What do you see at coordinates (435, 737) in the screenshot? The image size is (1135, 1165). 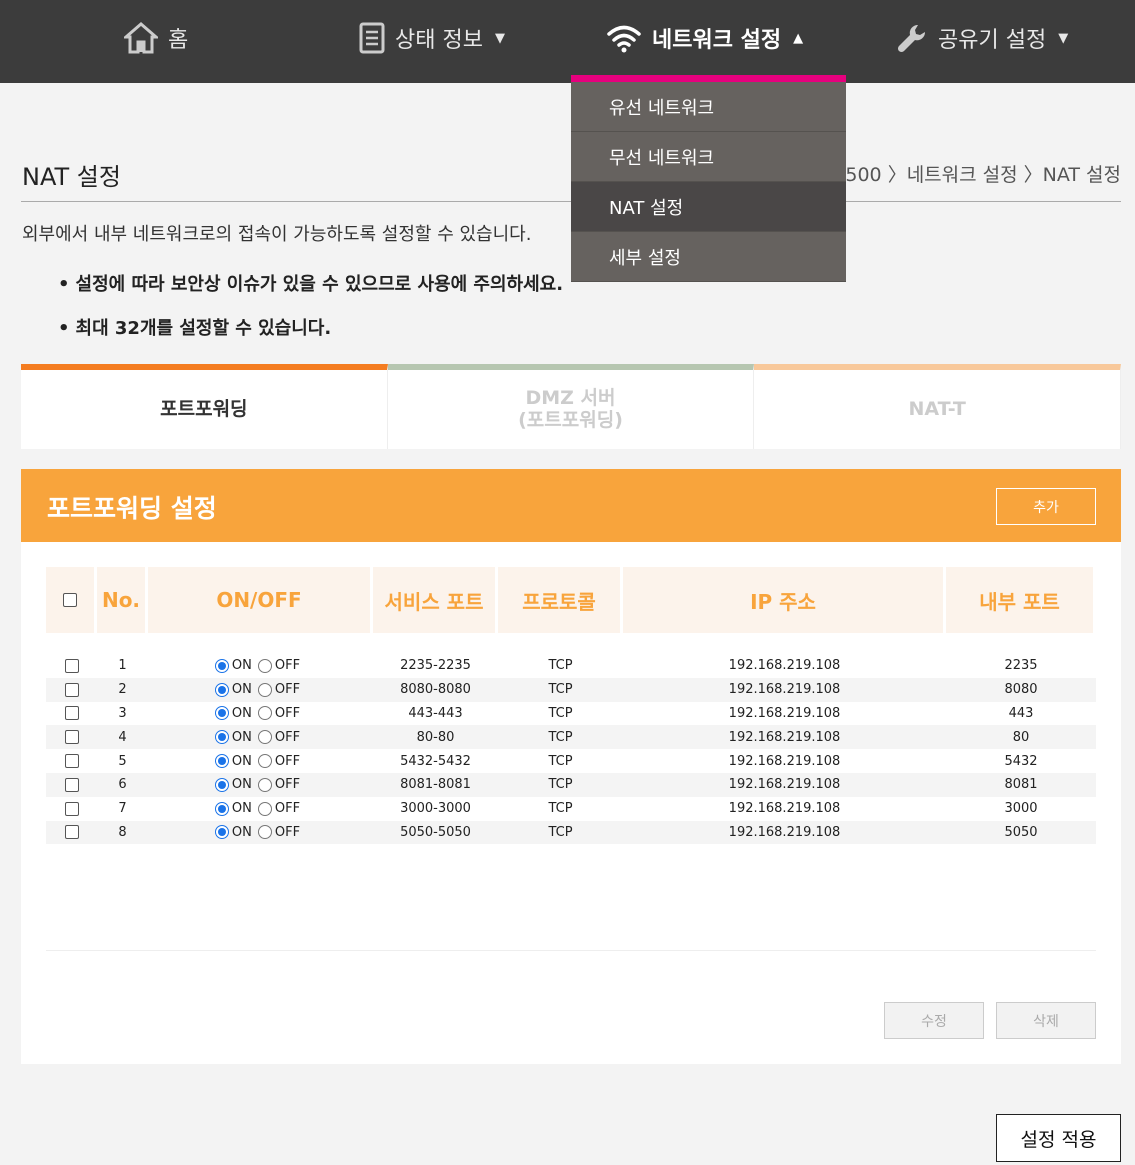 I see `row-service-port: 80-80` at bounding box center [435, 737].